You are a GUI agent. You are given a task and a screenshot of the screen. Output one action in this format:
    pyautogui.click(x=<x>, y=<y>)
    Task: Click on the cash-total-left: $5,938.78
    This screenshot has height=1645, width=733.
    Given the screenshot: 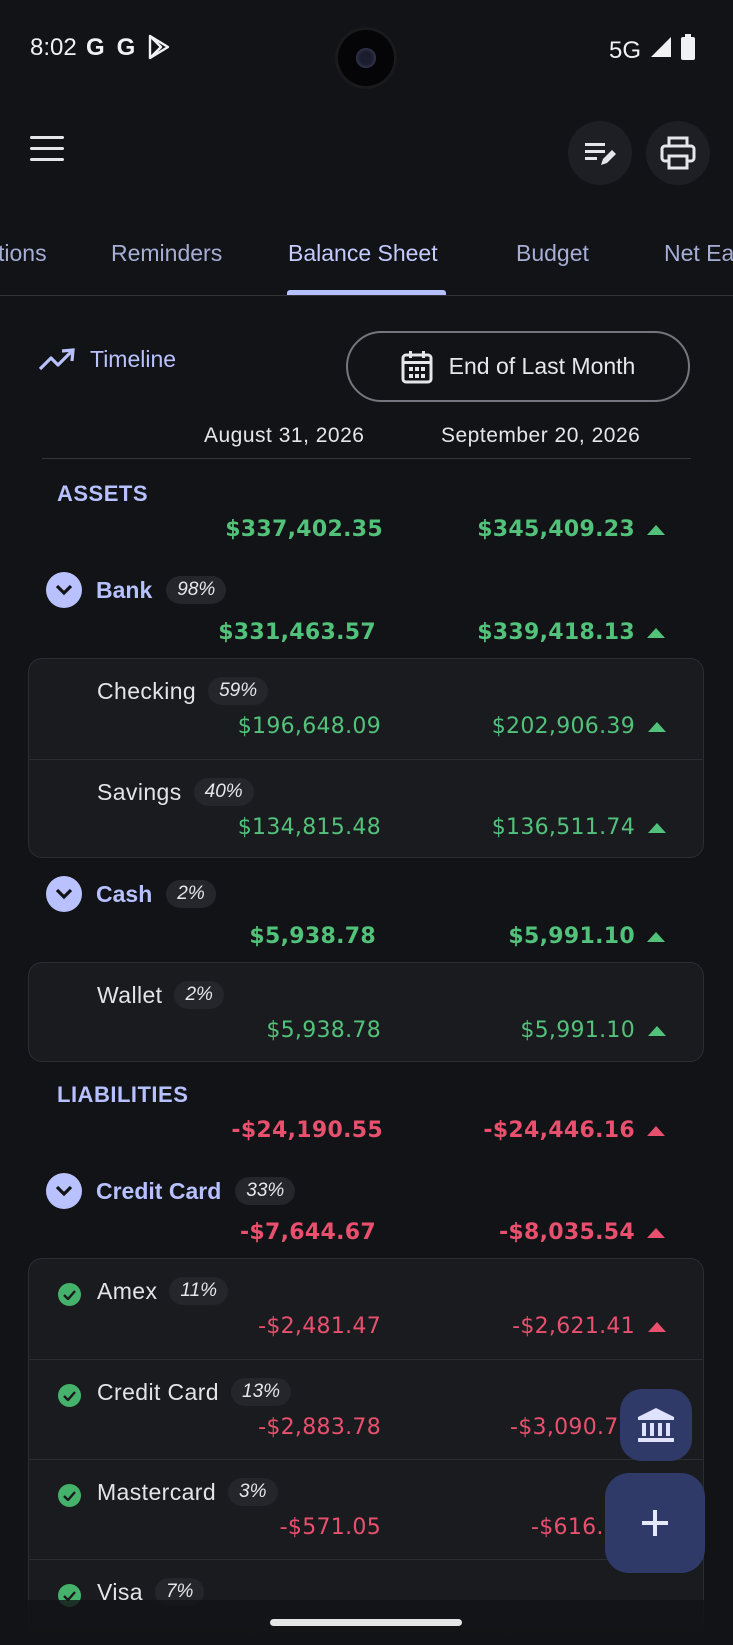 What is the action you would take?
    pyautogui.click(x=312, y=936)
    